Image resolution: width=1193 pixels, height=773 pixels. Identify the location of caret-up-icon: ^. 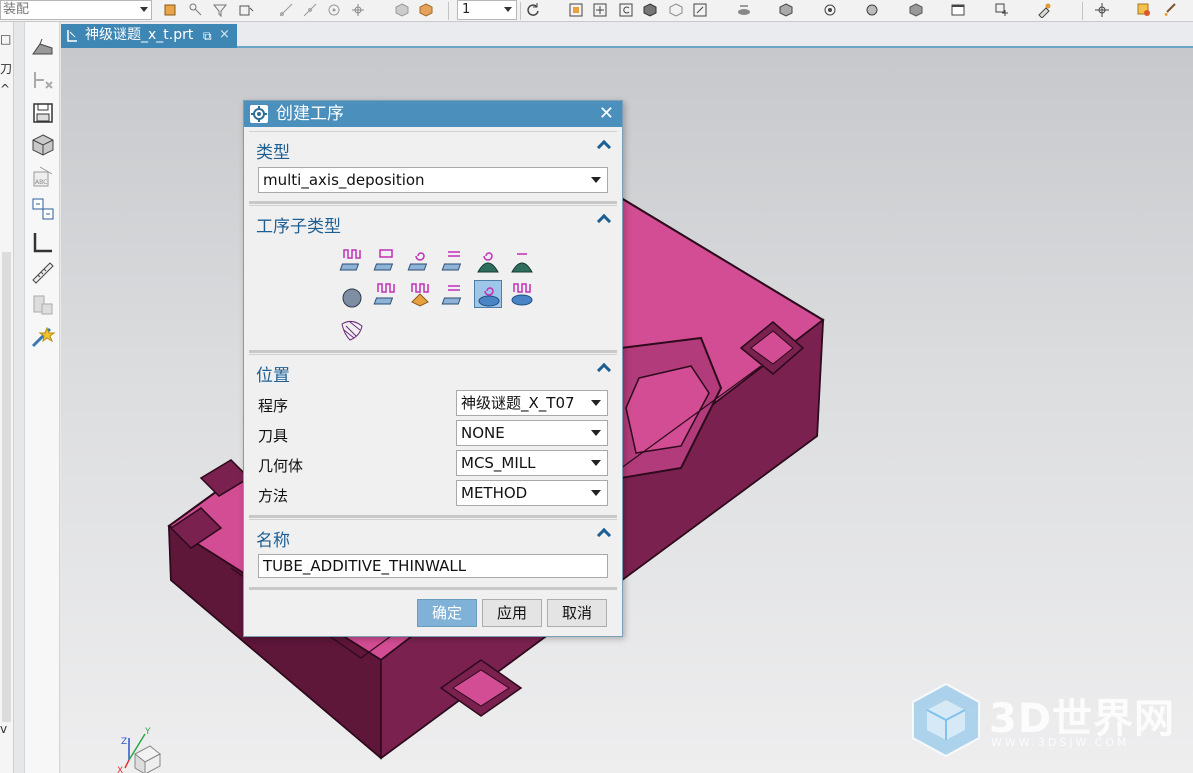
(5, 89).